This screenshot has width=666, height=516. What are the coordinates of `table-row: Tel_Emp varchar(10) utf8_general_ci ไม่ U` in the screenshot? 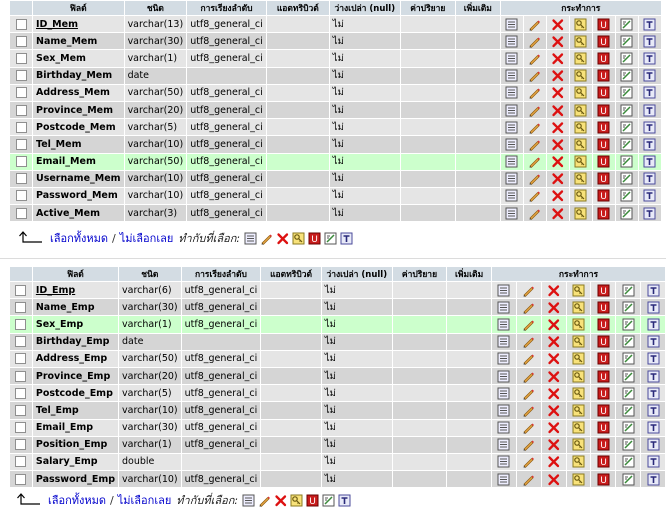 It's located at (337, 410).